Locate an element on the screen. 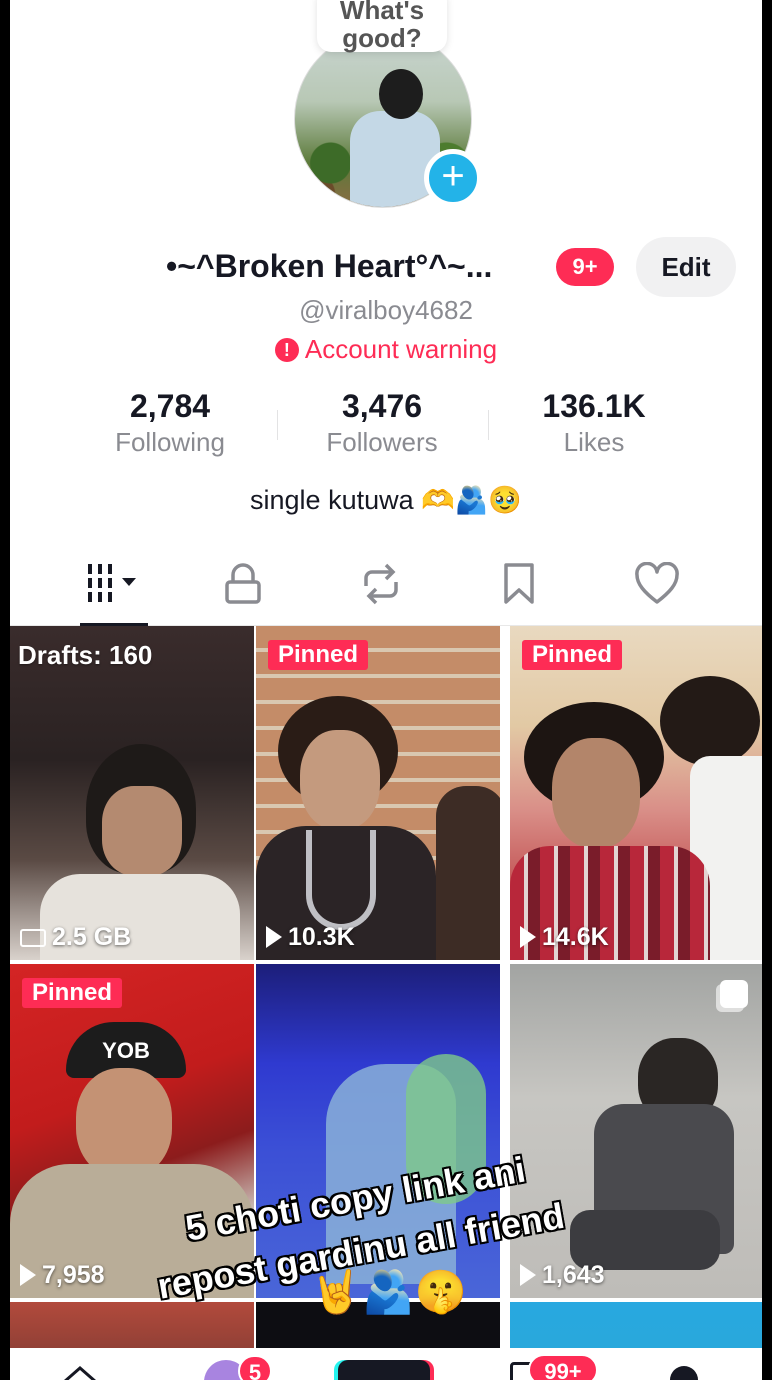  stat-likes-label: Likes is located at coordinates (594, 442).